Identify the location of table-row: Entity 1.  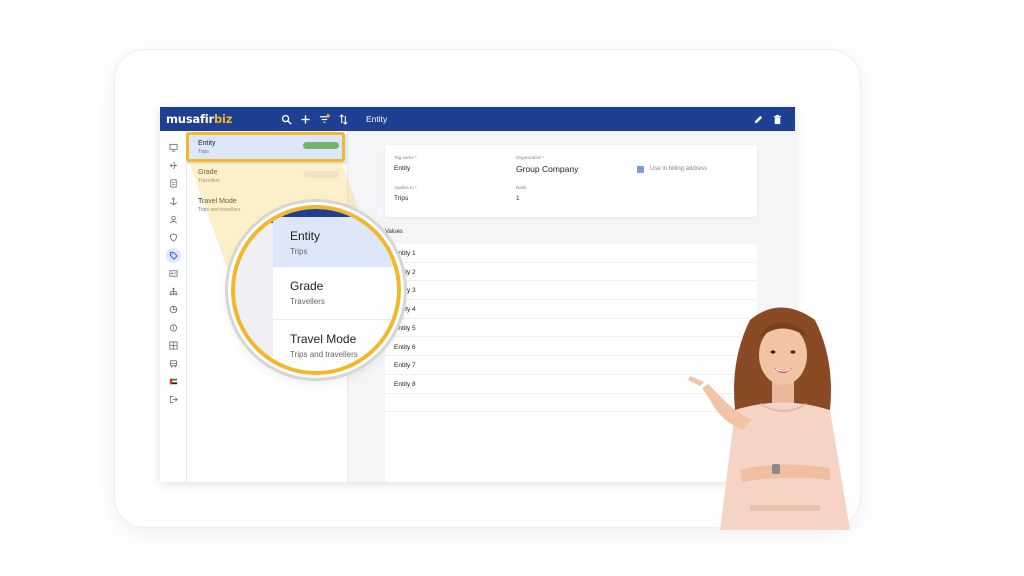
(571, 253).